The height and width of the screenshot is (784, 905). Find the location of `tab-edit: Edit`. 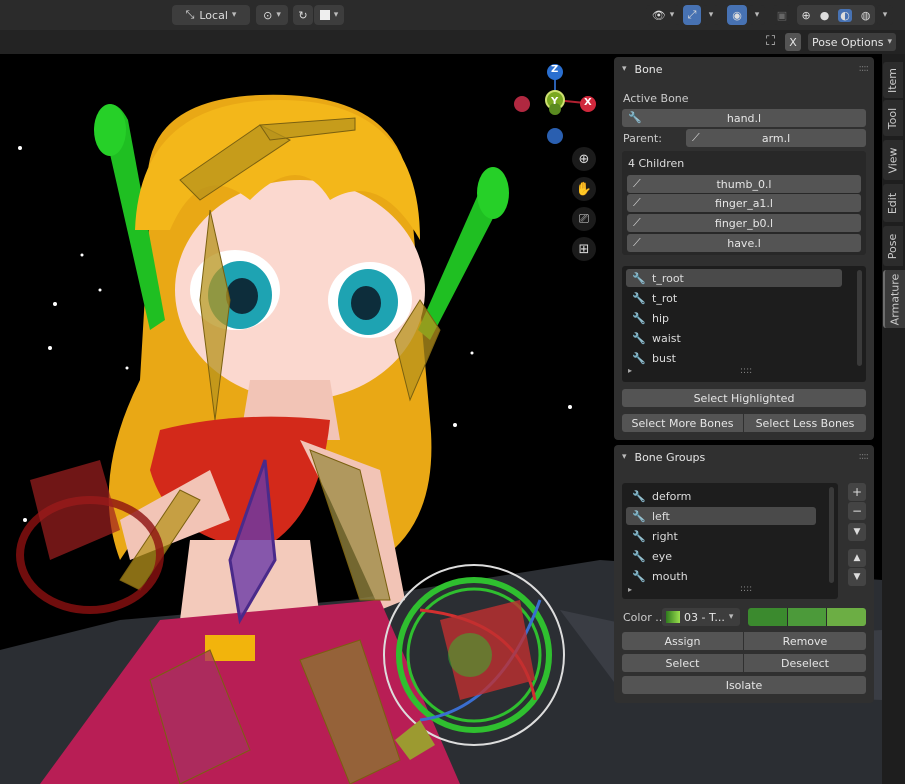

tab-edit: Edit is located at coordinates (893, 203).